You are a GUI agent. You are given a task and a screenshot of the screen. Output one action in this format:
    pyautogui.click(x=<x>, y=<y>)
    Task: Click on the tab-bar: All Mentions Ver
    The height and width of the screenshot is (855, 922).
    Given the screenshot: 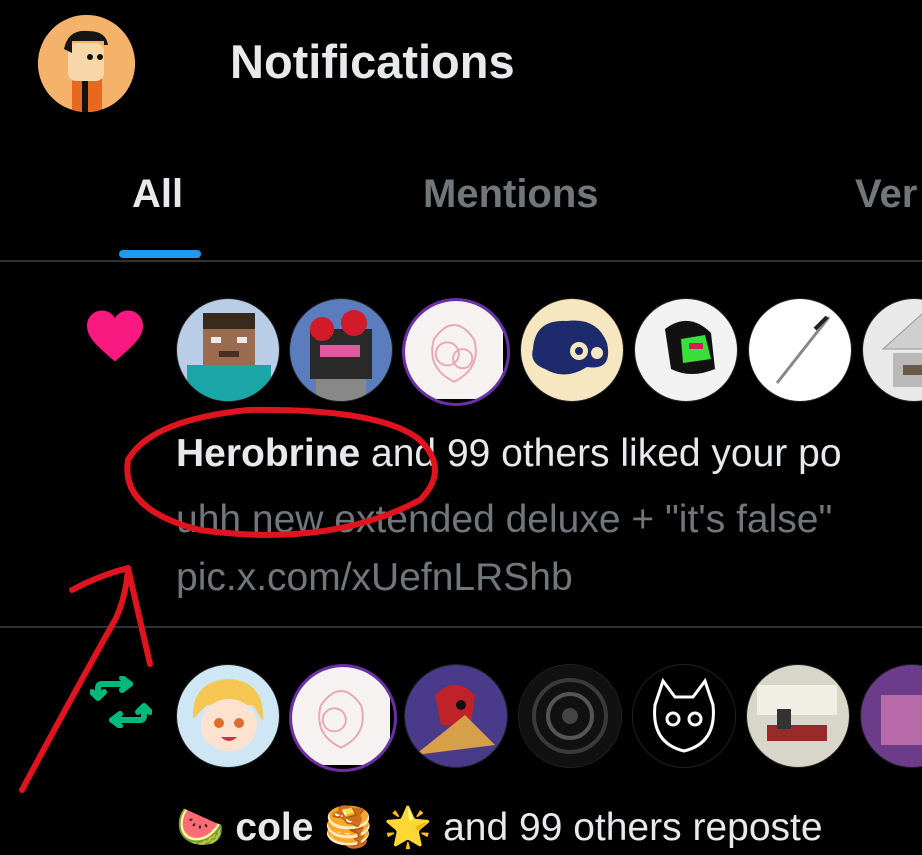 What is the action you would take?
    pyautogui.click(x=461, y=205)
    